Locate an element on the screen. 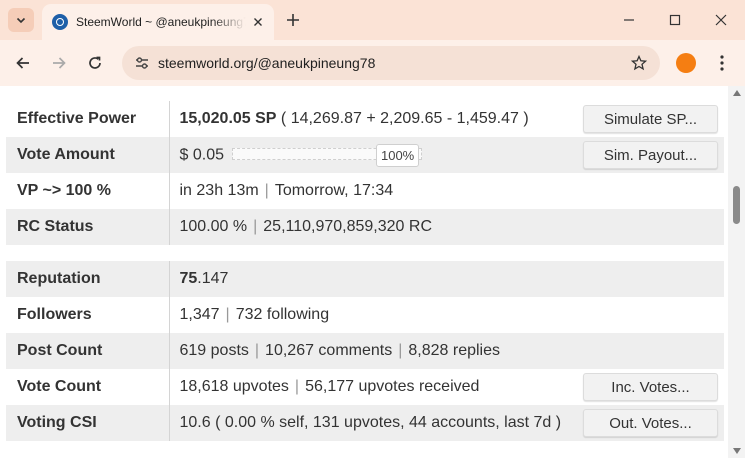 Image resolution: width=745 pixels, height=458 pixels. stat-value: 619 posts | 10,267 comments | 8,828 replies is located at coordinates (446, 351).